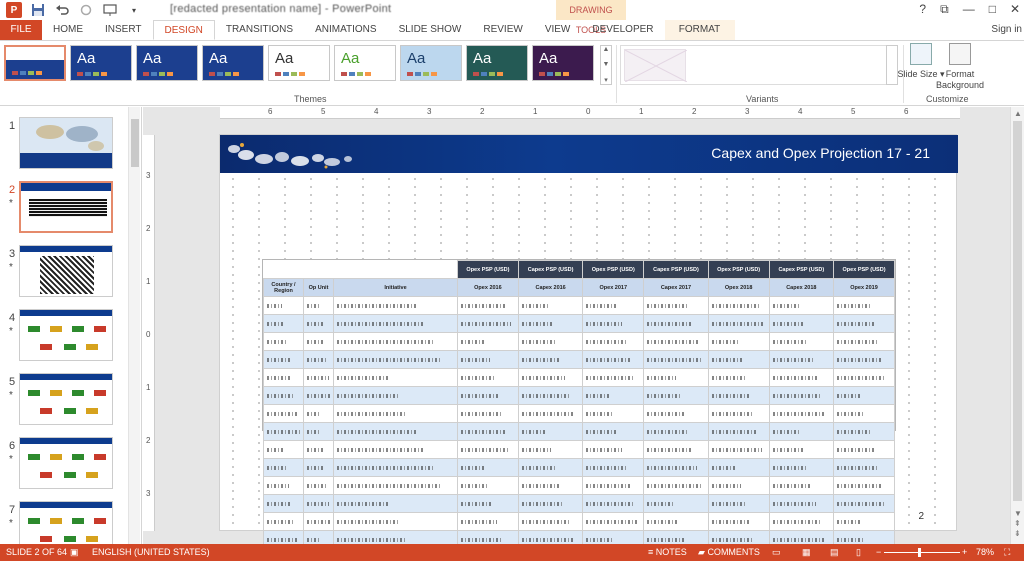 The width and height of the screenshot is (1024, 561). Describe the element at coordinates (233, 63) in the screenshot. I see `theme-blue-theme-3: Aa` at that location.